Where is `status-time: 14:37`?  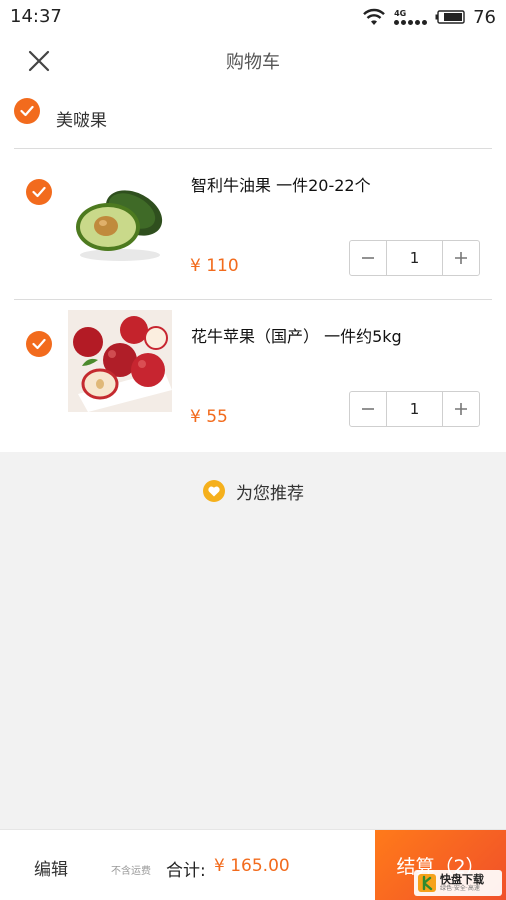
status-time: 14:37 is located at coordinates (36, 16).